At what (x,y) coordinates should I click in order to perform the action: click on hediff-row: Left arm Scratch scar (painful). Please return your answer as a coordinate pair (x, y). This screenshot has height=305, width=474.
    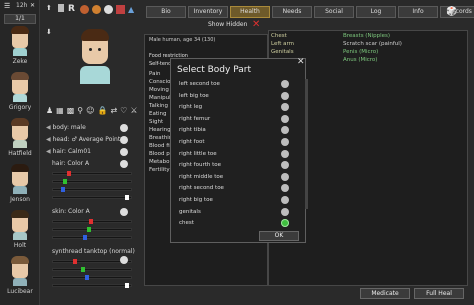
    Looking at the image, I should click on (369, 45).